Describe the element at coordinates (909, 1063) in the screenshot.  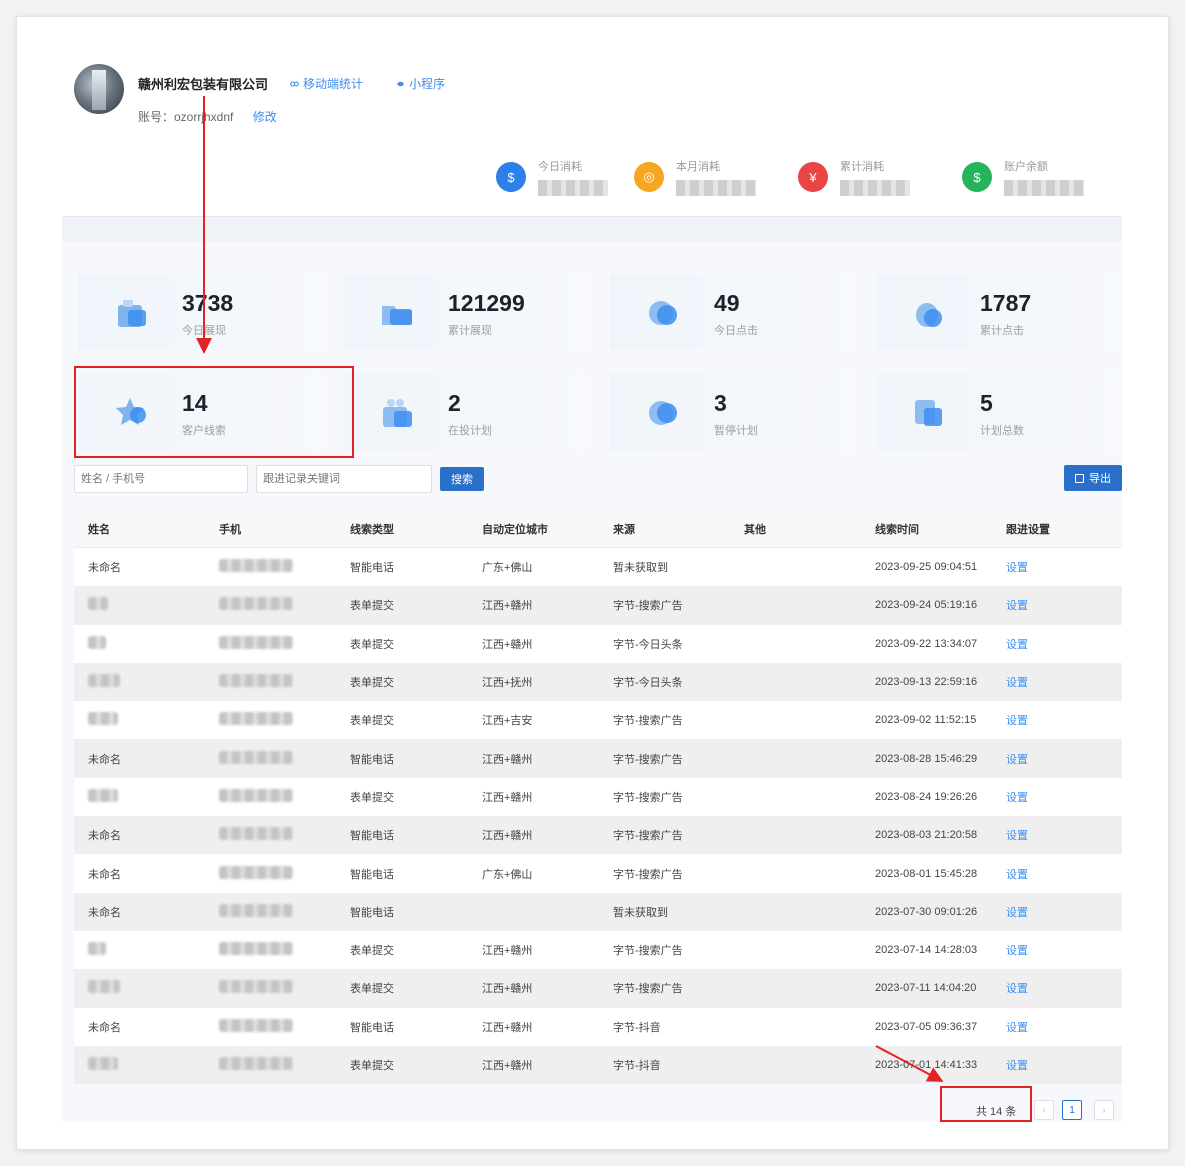
I see `annotation-arrow-diagonal` at that location.